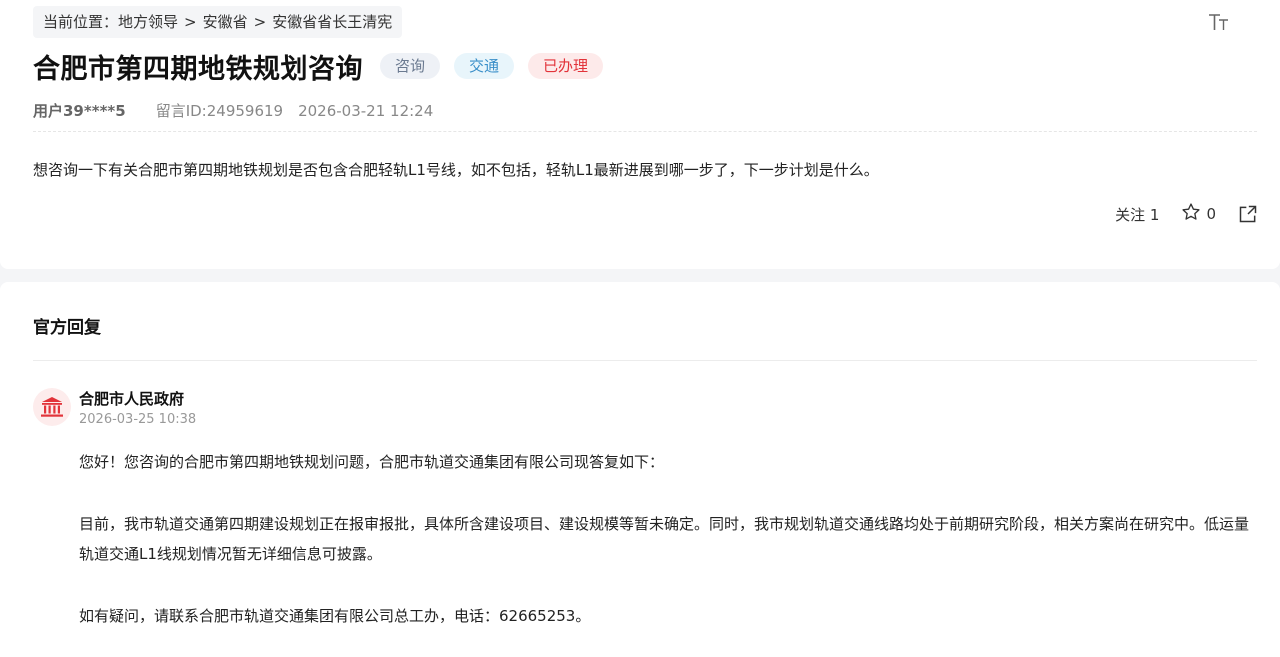 The image size is (1280, 657). Describe the element at coordinates (566, 66) in the screenshot. I see `status-badge: 已办理` at that location.